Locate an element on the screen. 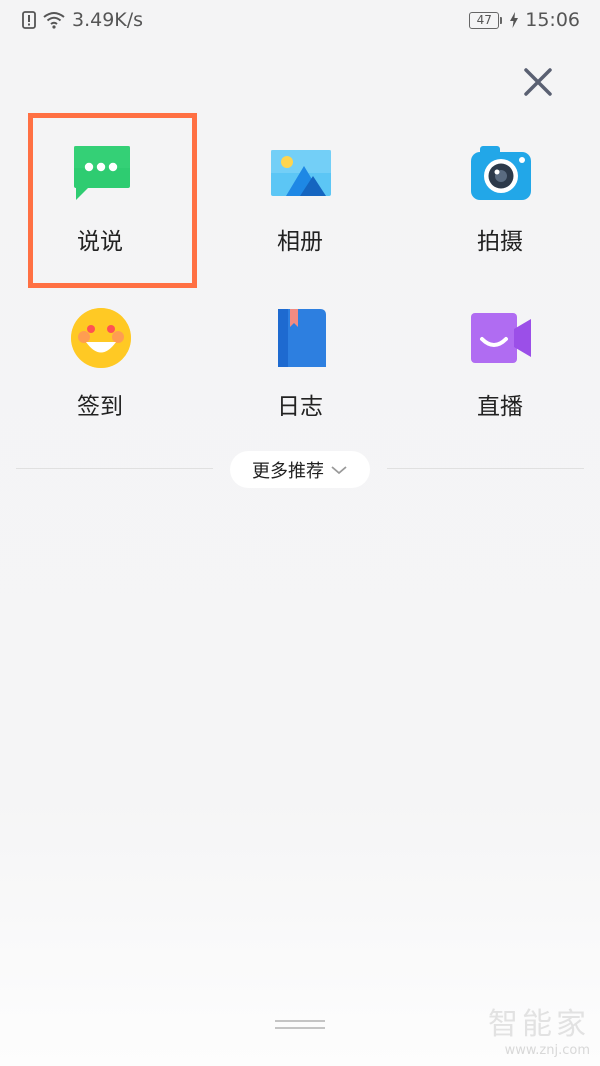 The width and height of the screenshot is (600, 1066). action-shoot: 拍摄 is located at coordinates (500, 182).